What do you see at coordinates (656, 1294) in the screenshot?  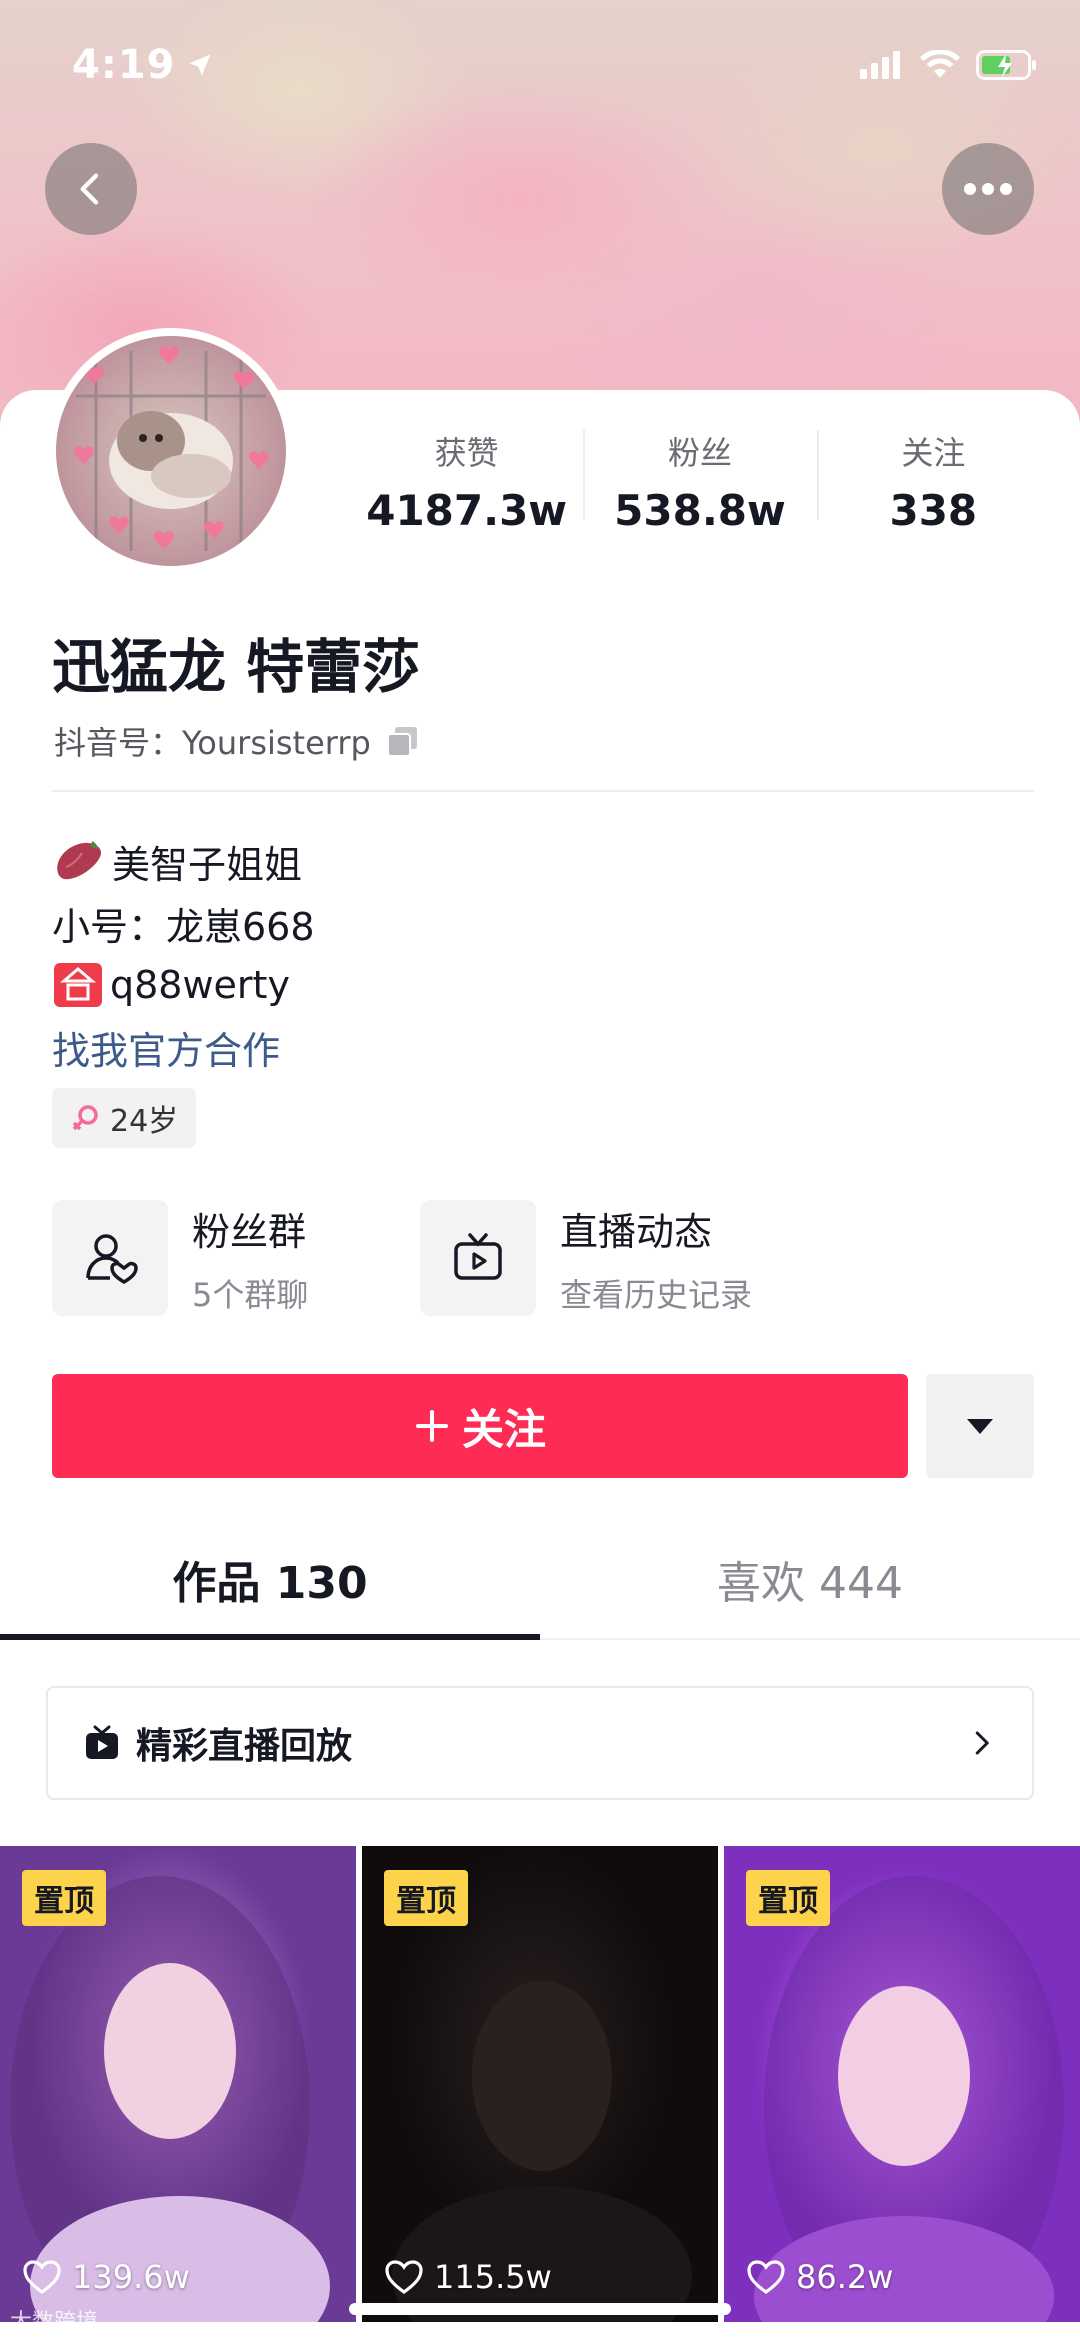 I see `entry-subtitle: 查看历史记录` at bounding box center [656, 1294].